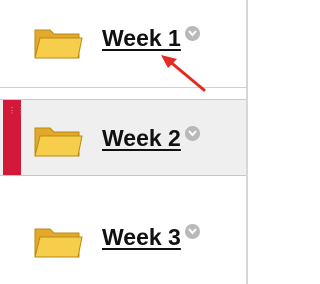 Image resolution: width=320 pixels, height=284 pixels. What do you see at coordinates (141, 138) in the screenshot?
I see `item-title-link: Week 2` at bounding box center [141, 138].